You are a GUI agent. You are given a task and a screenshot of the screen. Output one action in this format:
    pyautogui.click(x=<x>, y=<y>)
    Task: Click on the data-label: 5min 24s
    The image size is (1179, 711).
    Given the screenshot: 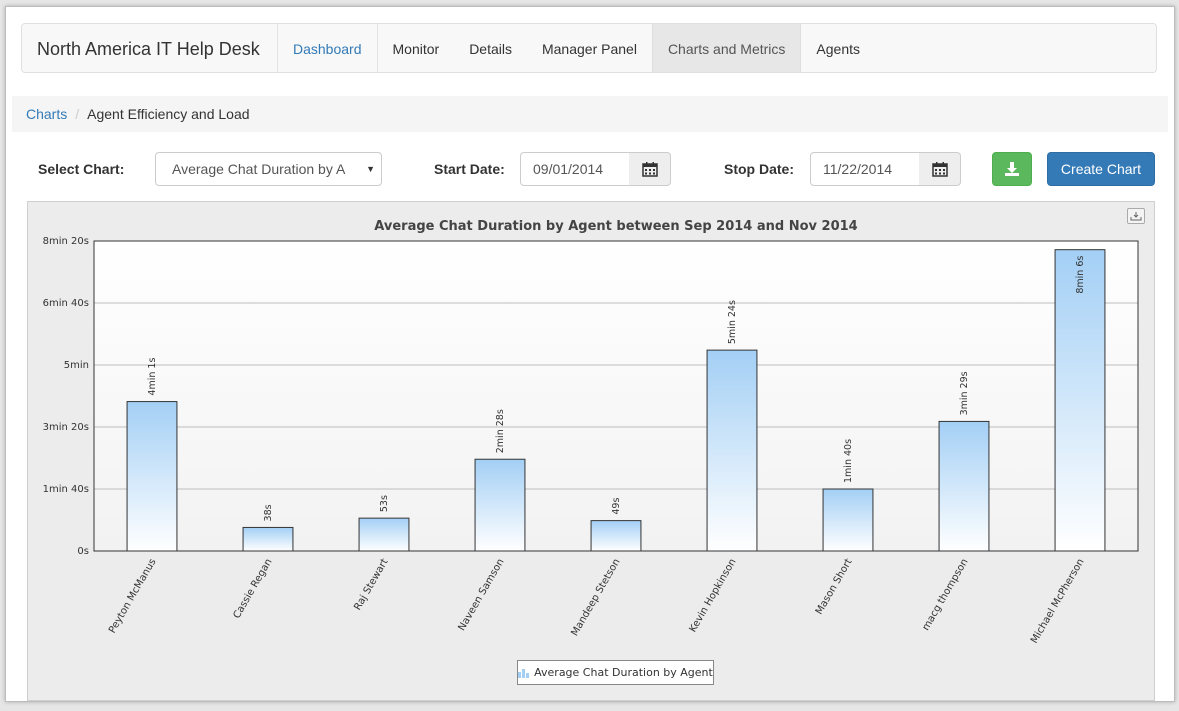 What is the action you would take?
    pyautogui.click(x=732, y=322)
    